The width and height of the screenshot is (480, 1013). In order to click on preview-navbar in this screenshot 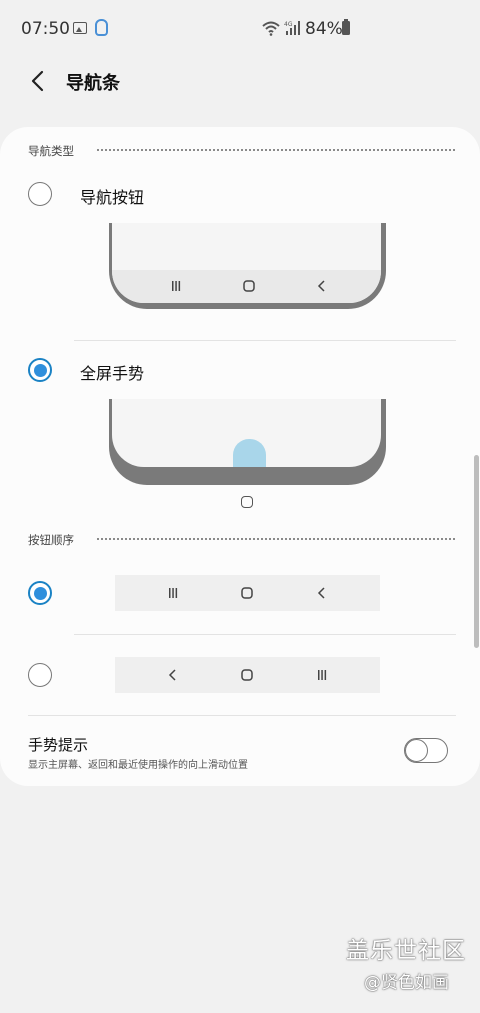, I will do `click(246, 286)`.